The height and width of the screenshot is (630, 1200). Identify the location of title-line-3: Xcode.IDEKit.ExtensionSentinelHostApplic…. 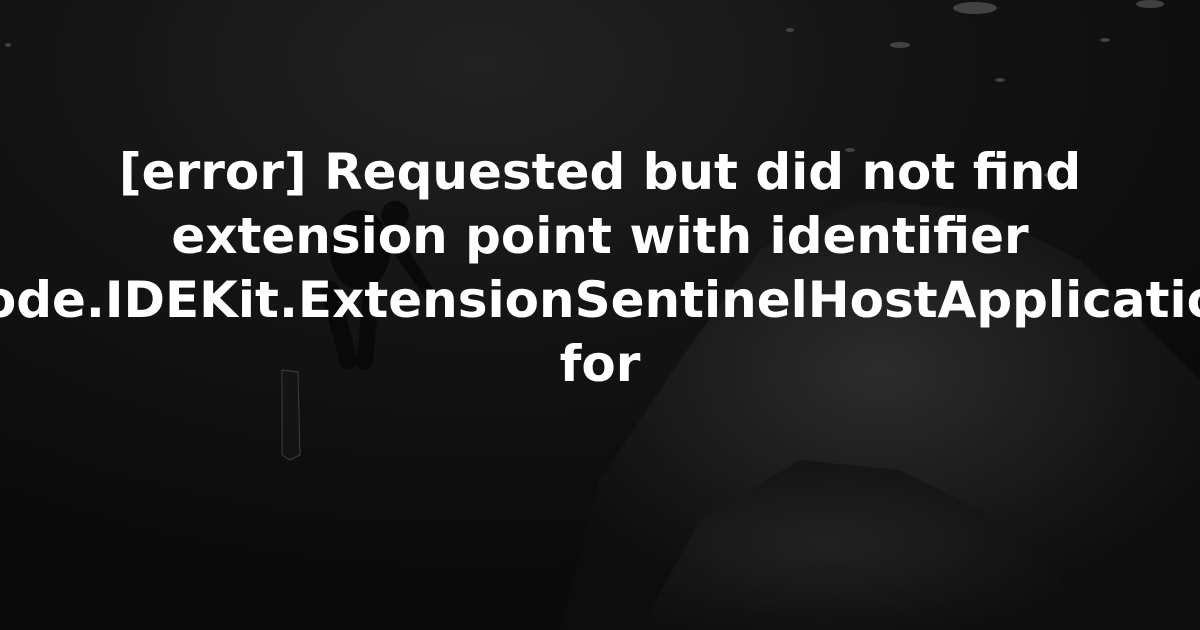
(600, 300).